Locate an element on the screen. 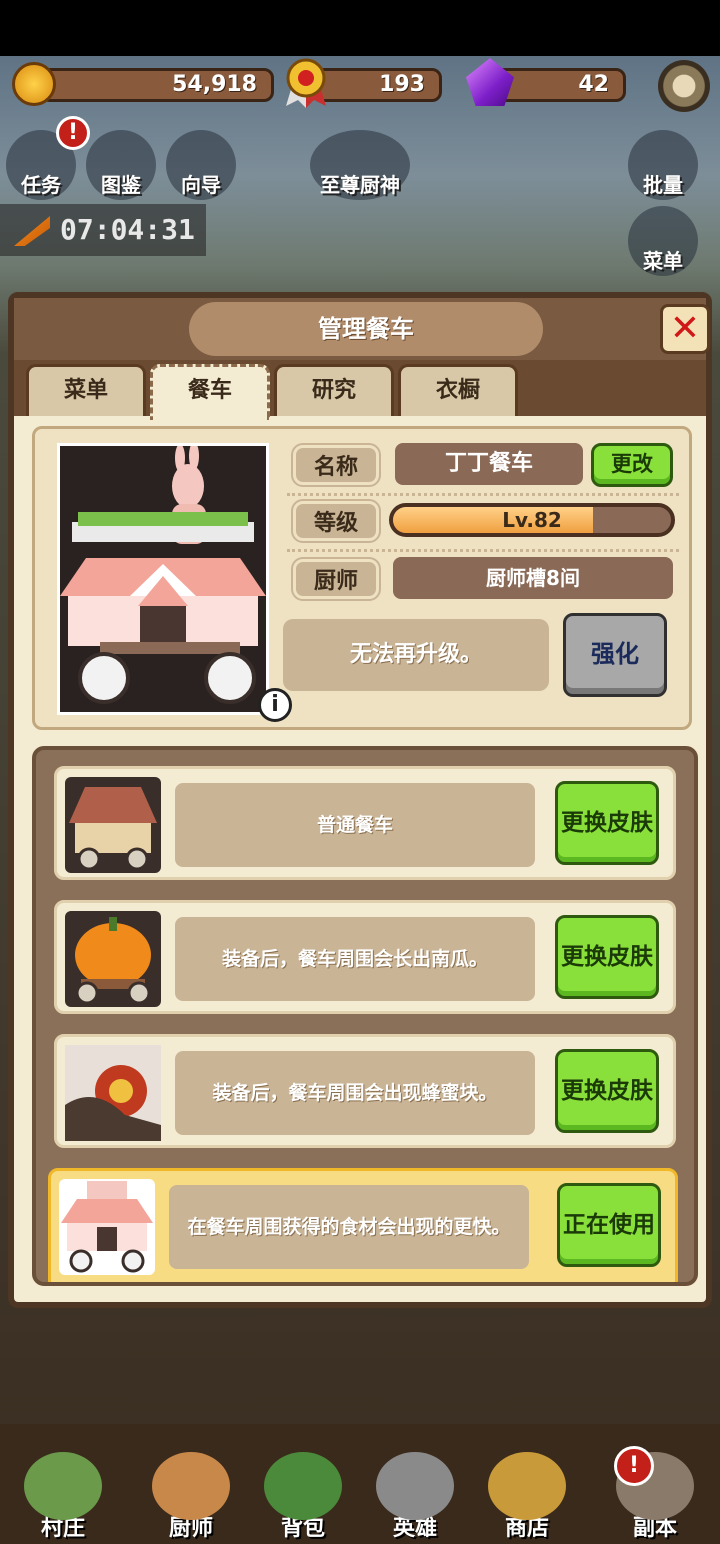  name-label: 名称 is located at coordinates (336, 465).